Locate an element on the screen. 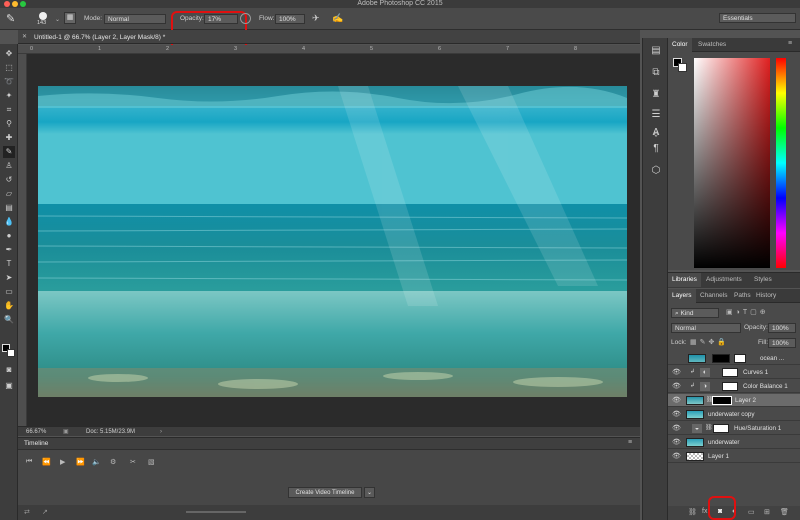 Image resolution: width=800 pixels, height=520 pixels. tab-swatches: Swatches is located at coordinates (712, 45).